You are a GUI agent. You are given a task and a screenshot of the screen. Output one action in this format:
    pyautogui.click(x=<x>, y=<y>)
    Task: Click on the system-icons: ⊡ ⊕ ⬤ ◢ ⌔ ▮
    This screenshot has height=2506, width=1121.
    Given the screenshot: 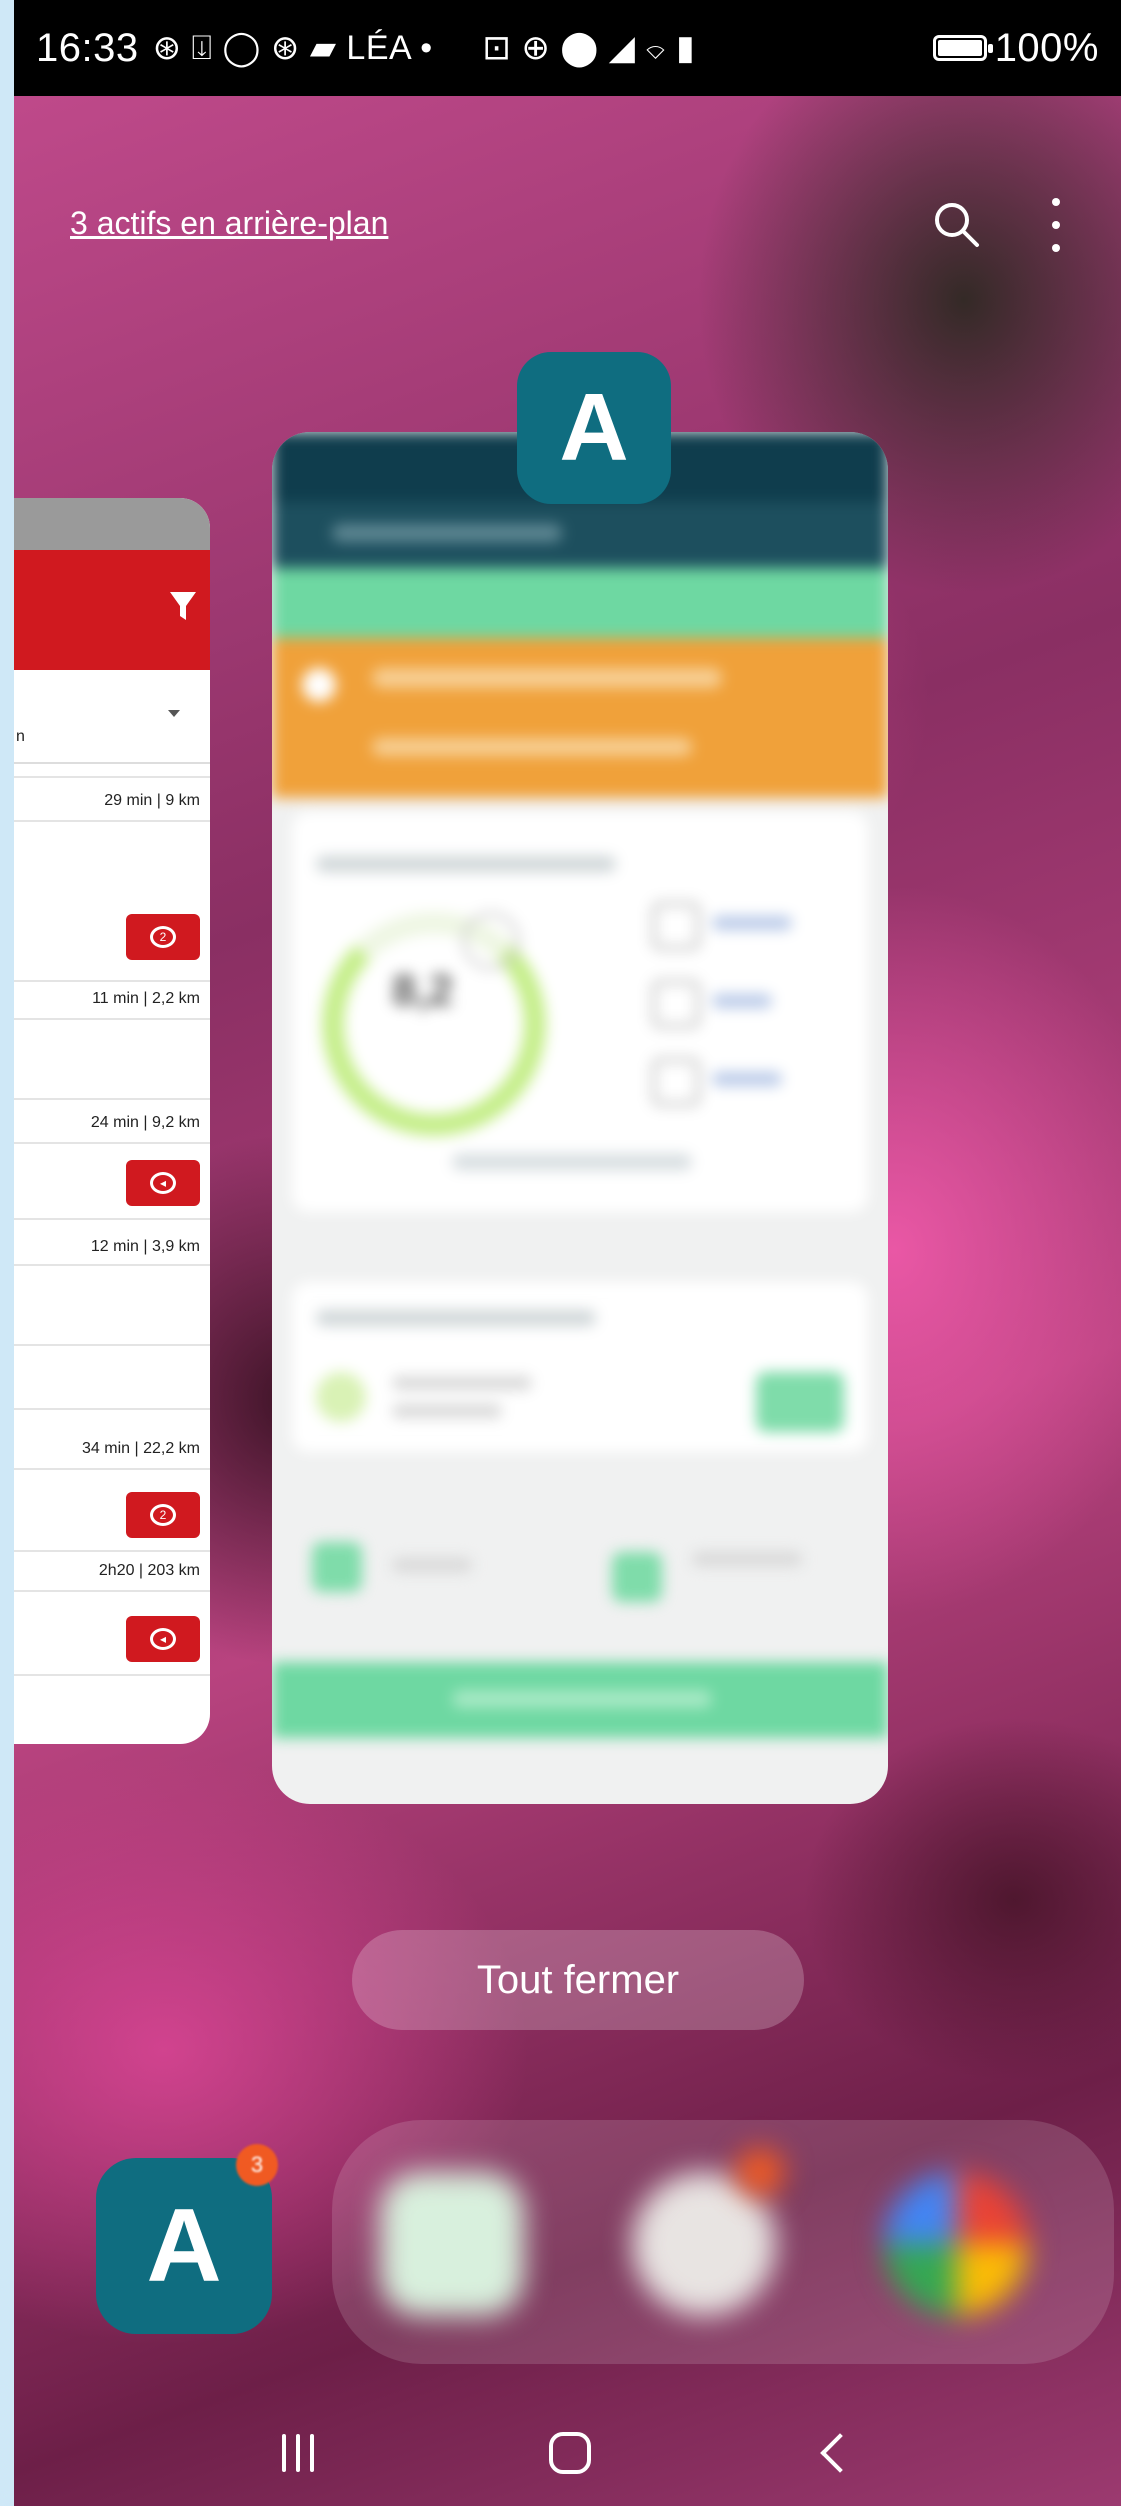 What is the action you would take?
    pyautogui.click(x=589, y=48)
    